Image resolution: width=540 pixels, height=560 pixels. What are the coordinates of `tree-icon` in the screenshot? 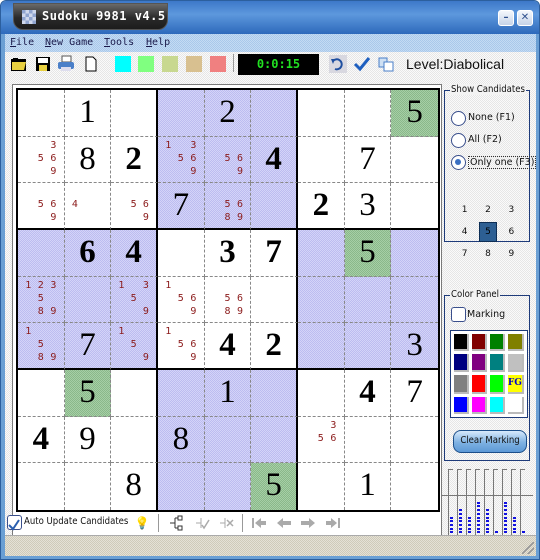 It's located at (176, 523).